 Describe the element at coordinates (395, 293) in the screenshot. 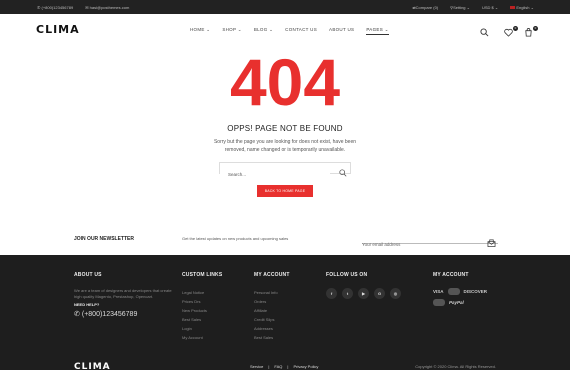

I see `instagram-icon: ◎` at that location.